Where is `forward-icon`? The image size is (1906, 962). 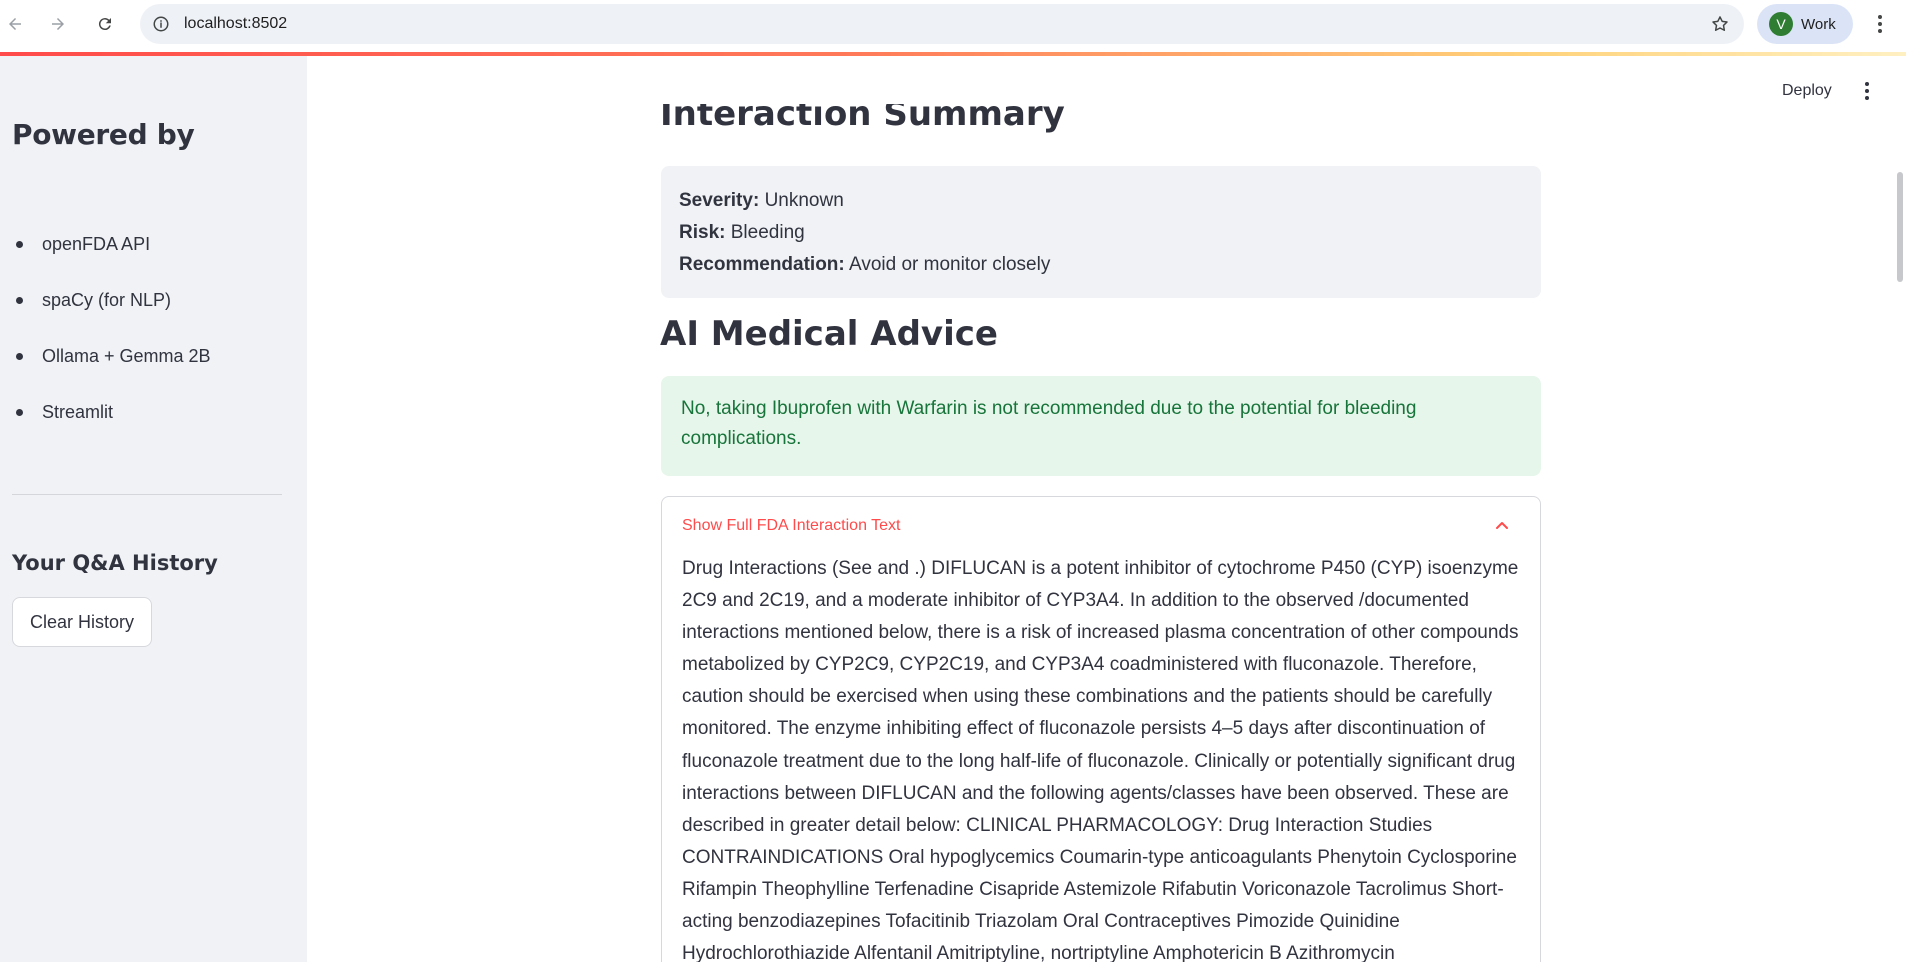 forward-icon is located at coordinates (58, 24).